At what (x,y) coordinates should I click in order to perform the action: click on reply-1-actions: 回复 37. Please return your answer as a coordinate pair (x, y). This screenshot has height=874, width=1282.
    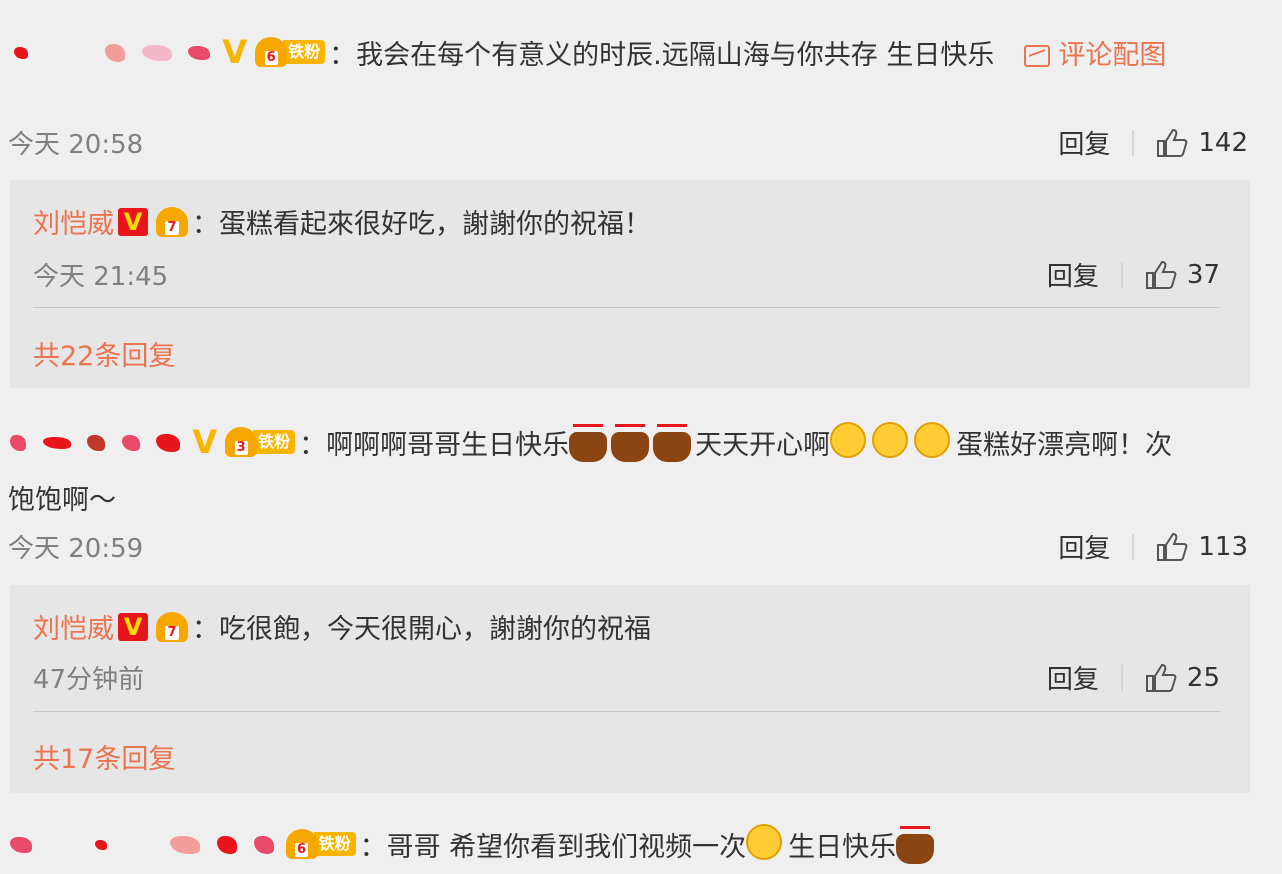
    Looking at the image, I should click on (1133, 274).